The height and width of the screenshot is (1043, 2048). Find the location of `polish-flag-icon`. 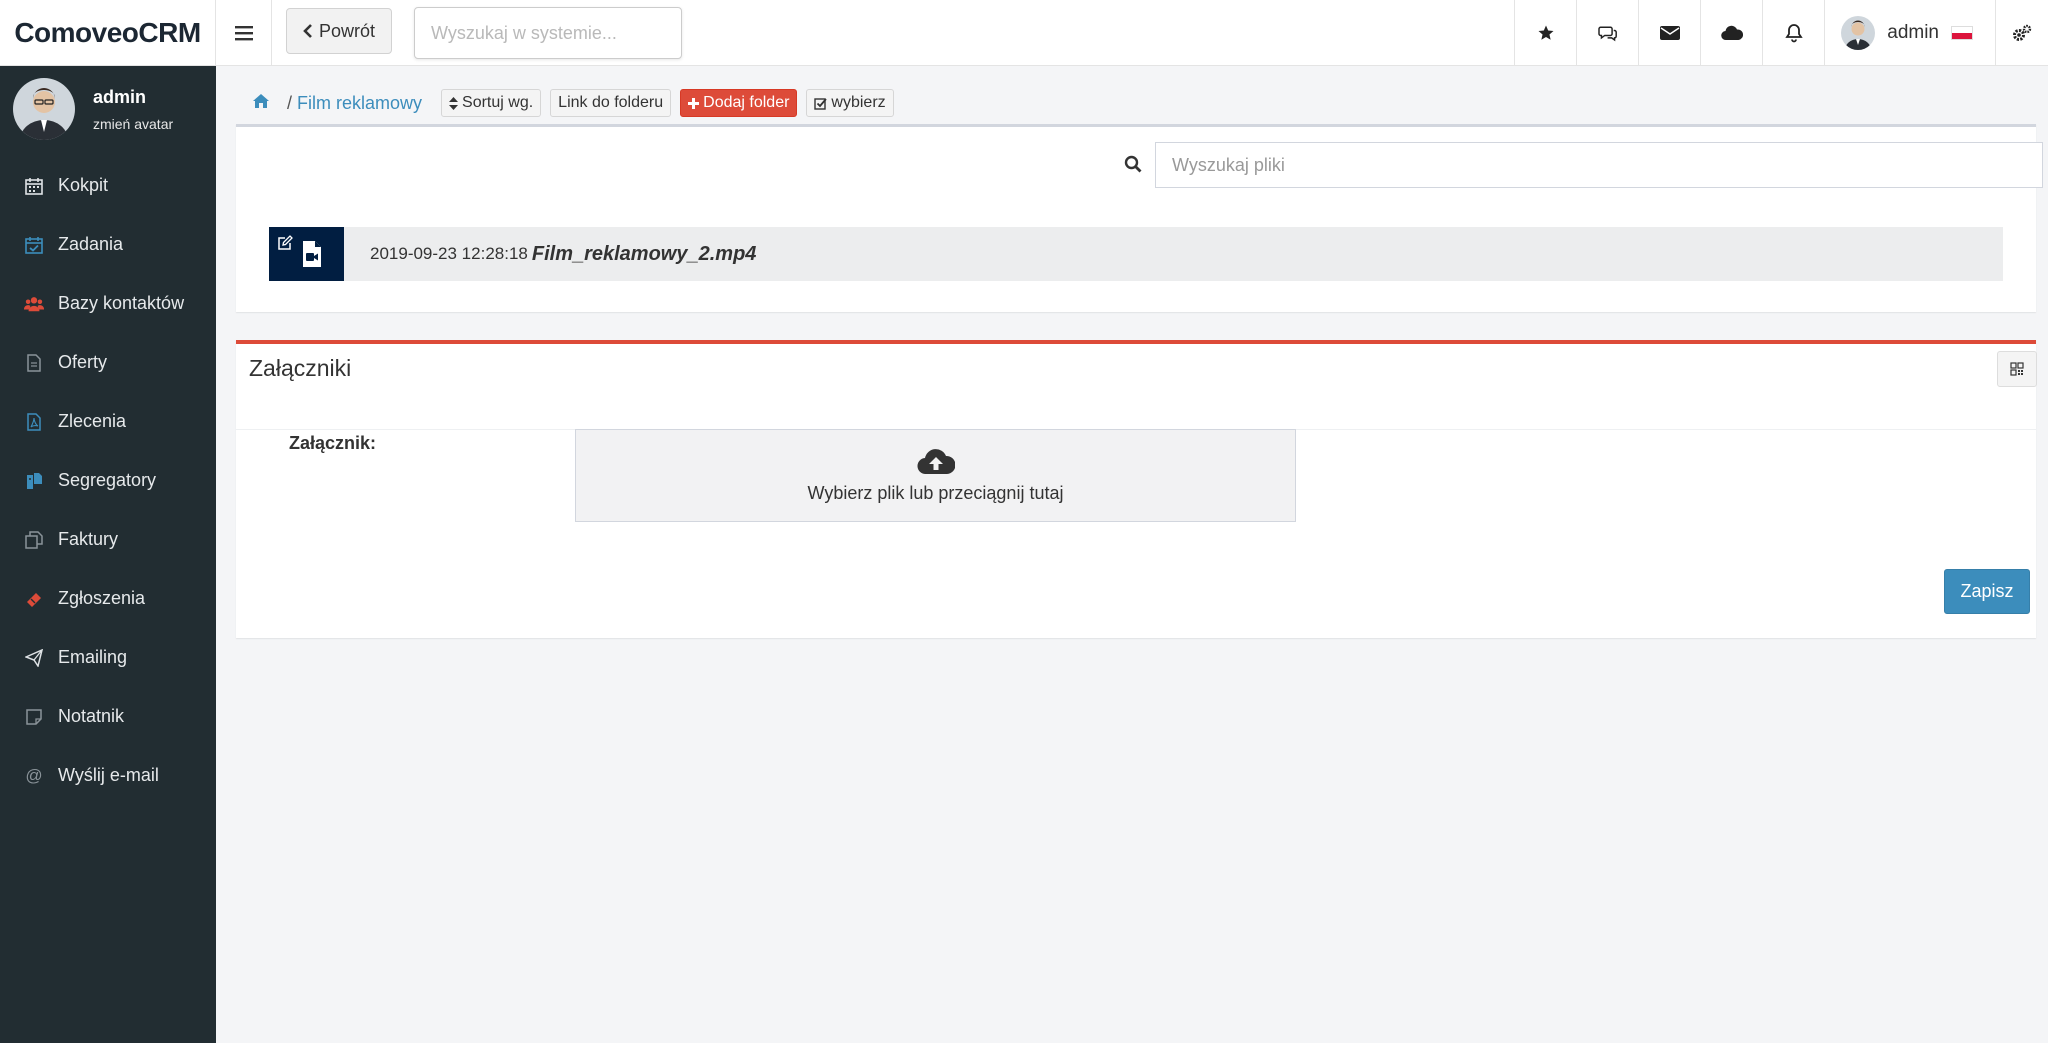

polish-flag-icon is located at coordinates (1962, 32).